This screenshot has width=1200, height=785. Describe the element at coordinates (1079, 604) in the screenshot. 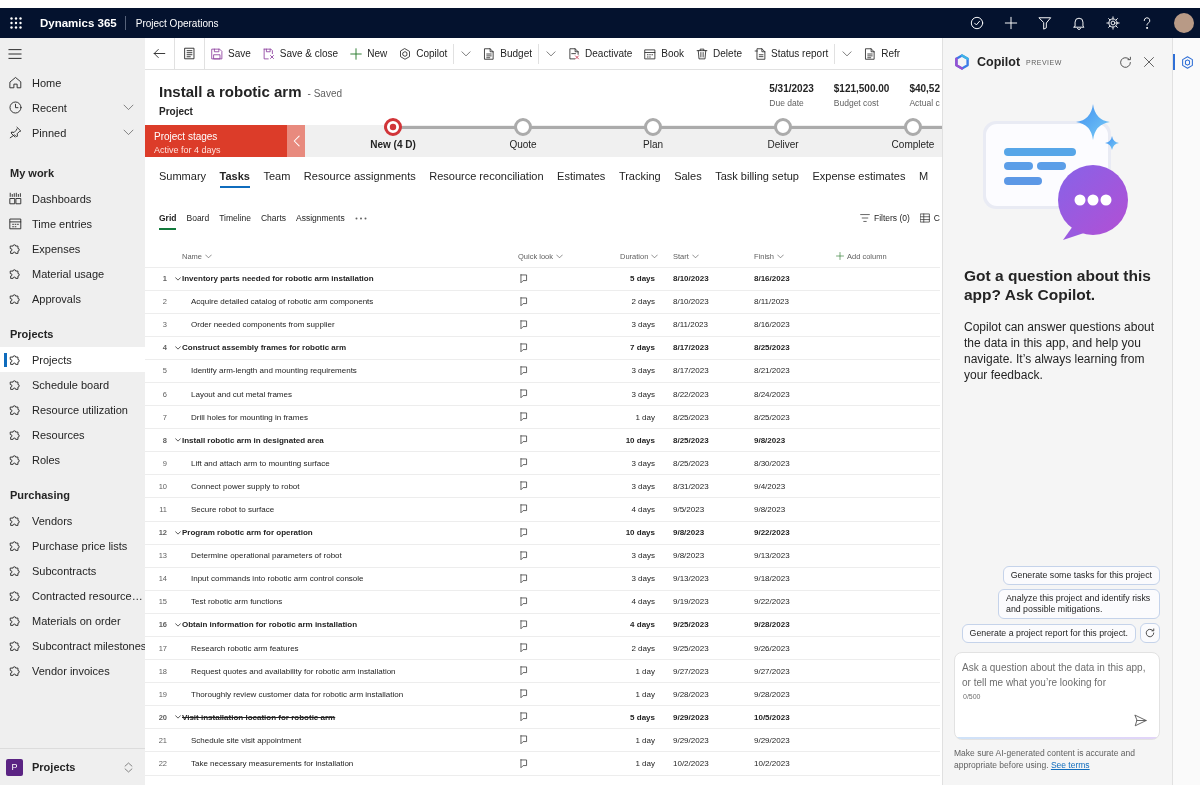

I see `suggestion-chip: Analyze this project and identify risks and possible mitigations.` at that location.